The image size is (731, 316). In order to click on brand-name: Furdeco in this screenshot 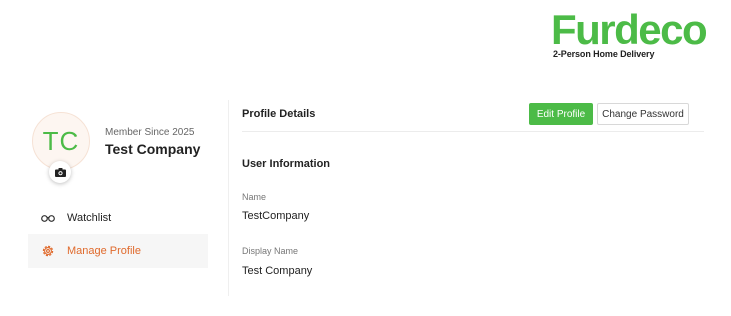, I will do `click(629, 29)`.